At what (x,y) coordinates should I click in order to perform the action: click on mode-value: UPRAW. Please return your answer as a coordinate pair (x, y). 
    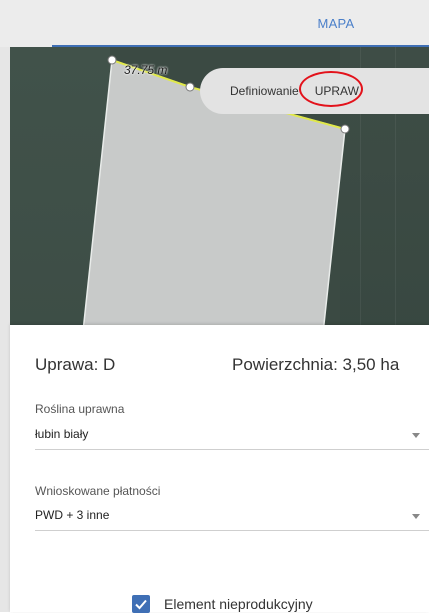
    Looking at the image, I should click on (332, 89).